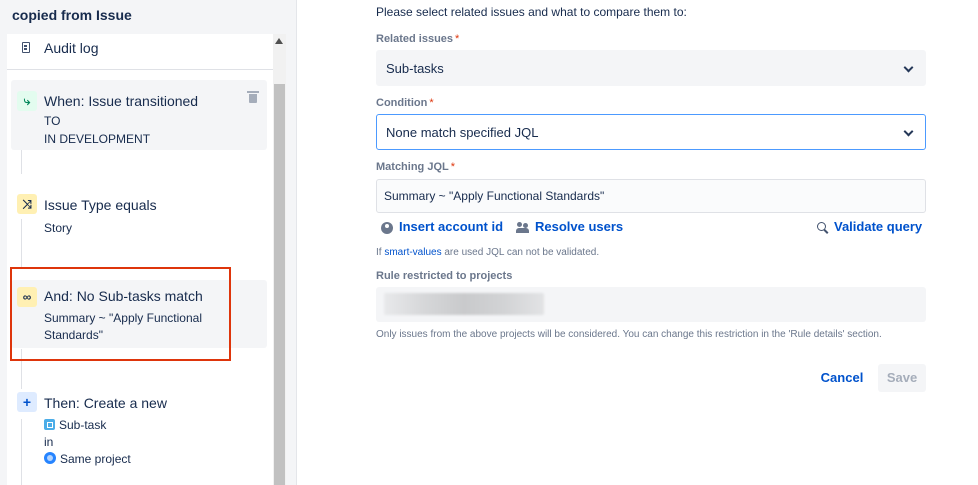  What do you see at coordinates (520, 252) in the screenshot?
I see `helper-suffix: are used JQL can not be validated.` at bounding box center [520, 252].